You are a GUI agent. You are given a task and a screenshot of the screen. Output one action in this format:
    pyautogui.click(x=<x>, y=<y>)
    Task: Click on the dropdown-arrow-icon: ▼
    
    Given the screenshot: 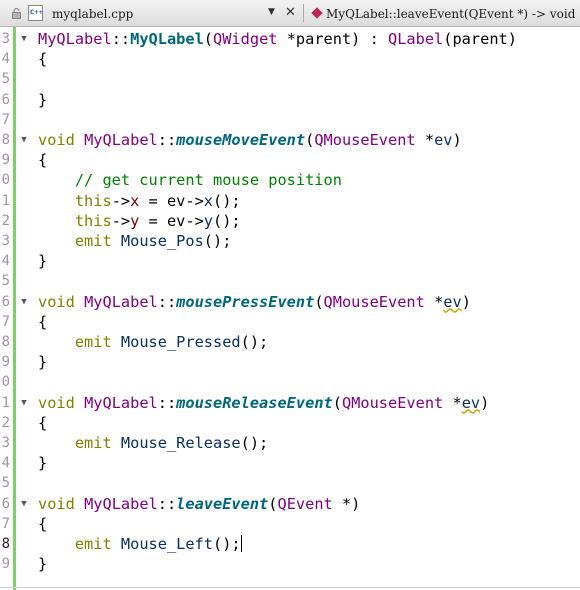 What is the action you would take?
    pyautogui.click(x=271, y=12)
    